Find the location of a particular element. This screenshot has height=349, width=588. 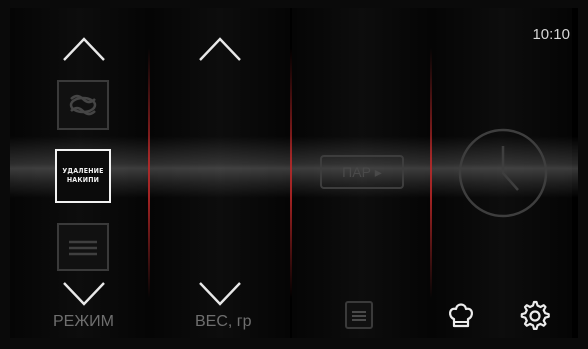

menu-list-button is located at coordinates (359, 315).